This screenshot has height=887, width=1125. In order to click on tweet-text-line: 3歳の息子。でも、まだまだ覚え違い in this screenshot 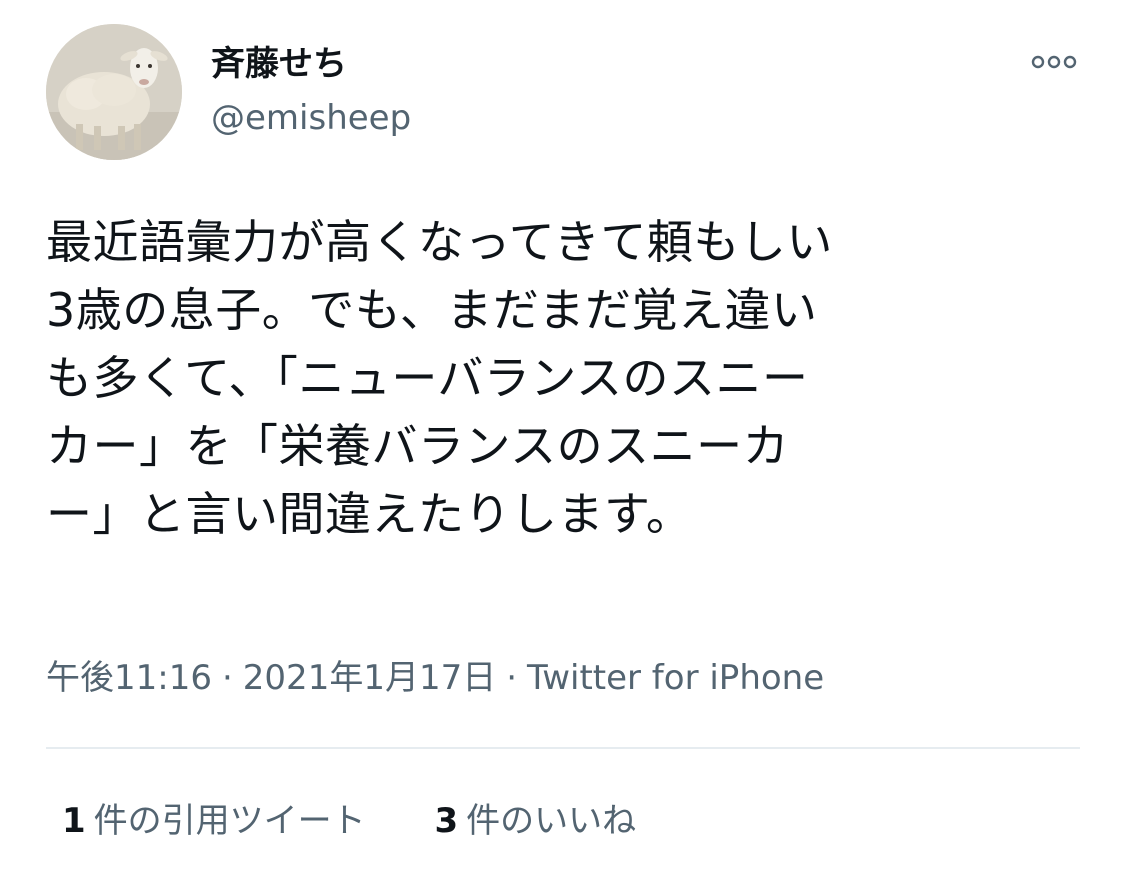, I will do `click(432, 310)`.